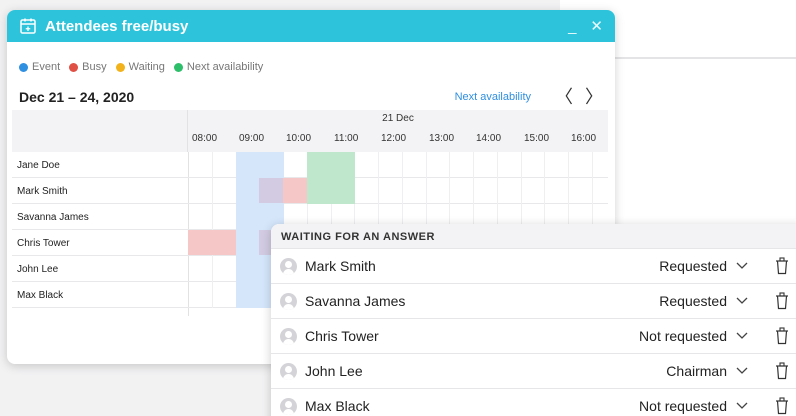 The width and height of the screenshot is (796, 416). I want to click on date-range-row: Dec 21 – 24, 2020 Next availability 〈 〉, so click(311, 97).